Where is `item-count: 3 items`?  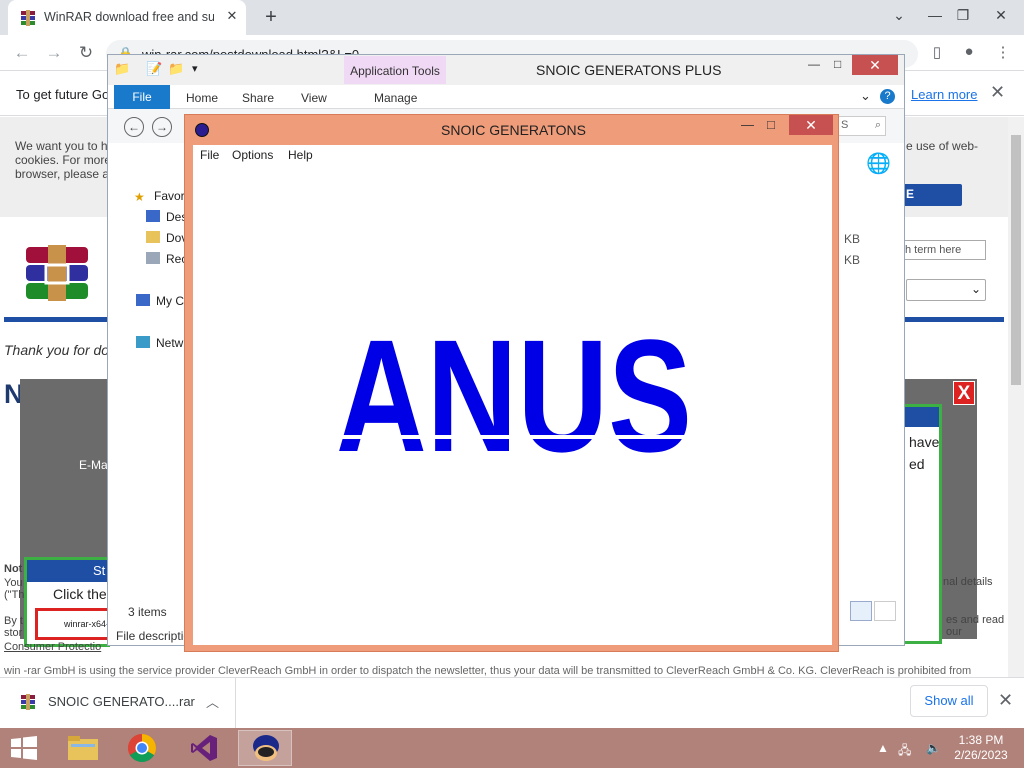 item-count: 3 items is located at coordinates (147, 612).